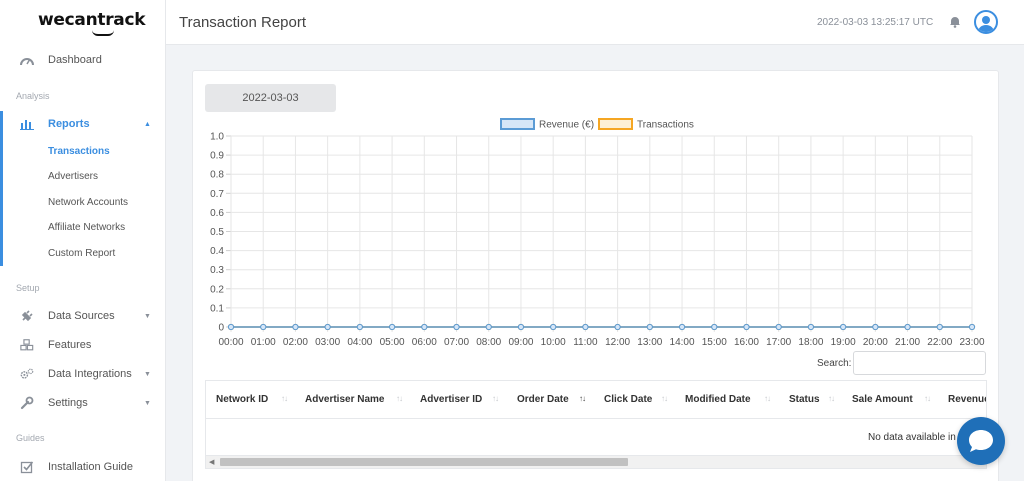  Describe the element at coordinates (875, 342) in the screenshot. I see `x-tick-label: 20:00` at that location.